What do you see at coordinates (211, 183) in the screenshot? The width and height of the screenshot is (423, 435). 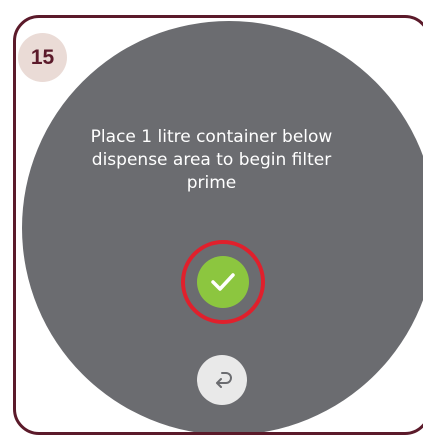 I see `instruction-line-3: prime` at bounding box center [211, 183].